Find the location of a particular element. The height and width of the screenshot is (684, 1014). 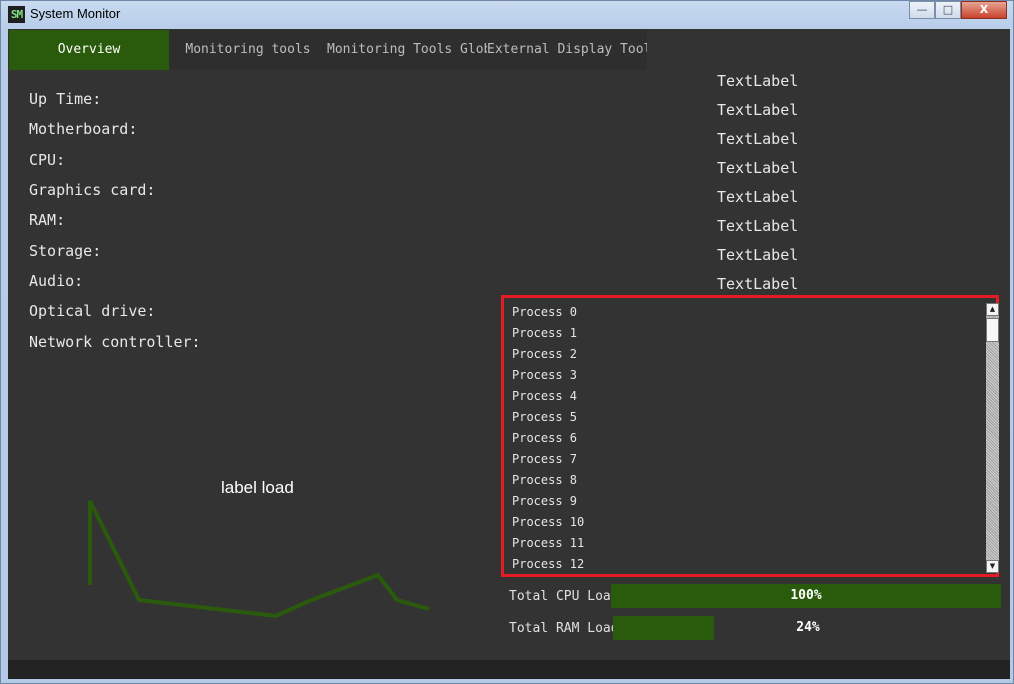

cpu-load-bar: 100% is located at coordinates (806, 596).